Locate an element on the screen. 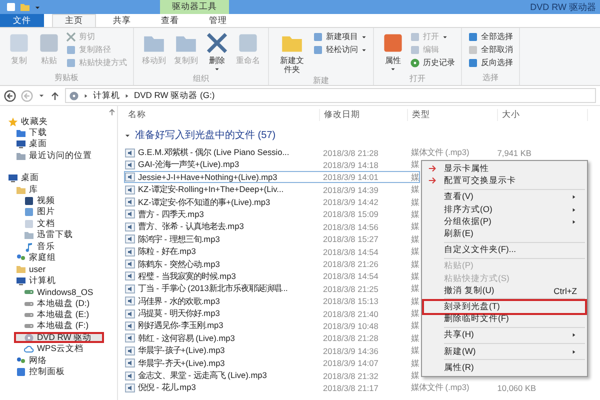  file-name: 冯佳界 - 水的欢歌.mp3 is located at coordinates (179, 301).